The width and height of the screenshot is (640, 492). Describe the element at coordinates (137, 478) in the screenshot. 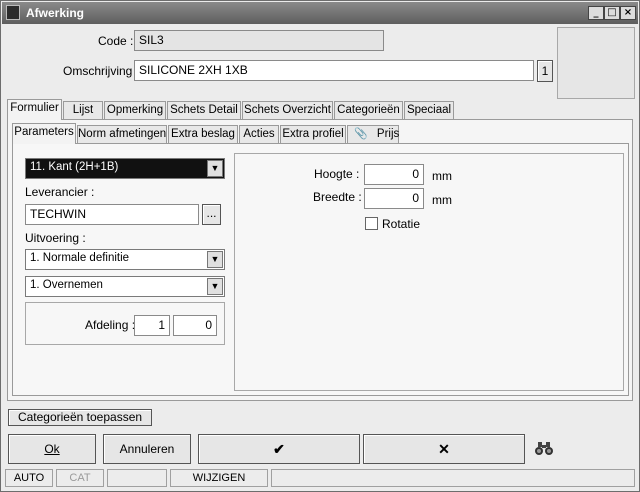

I see `status-empty` at that location.